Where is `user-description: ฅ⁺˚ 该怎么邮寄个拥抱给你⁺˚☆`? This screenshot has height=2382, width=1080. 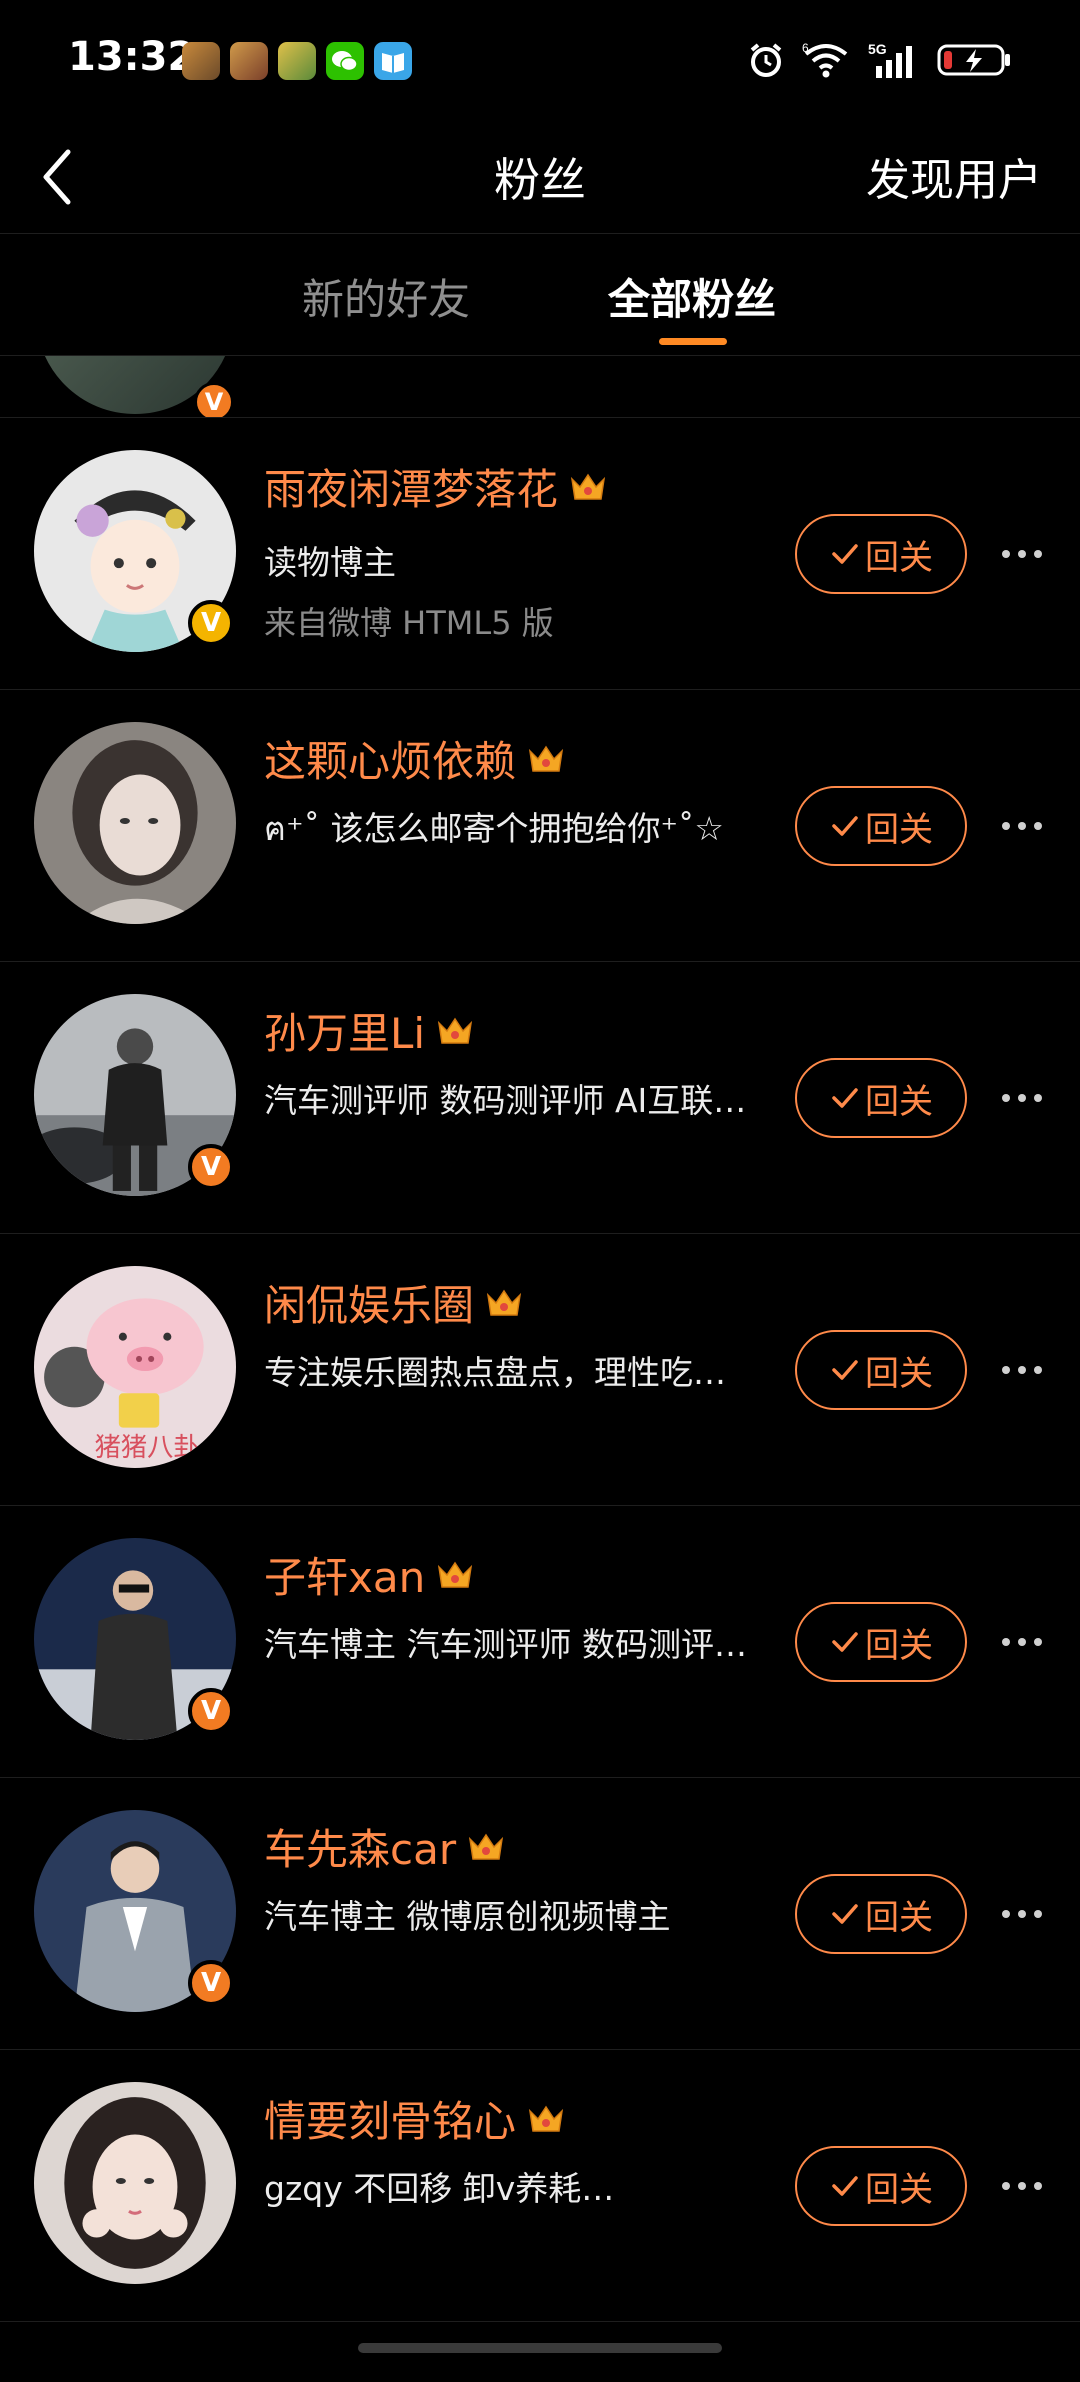
user-description: ฅ⁺˚ 该怎么邮寄个拥抱给你⁺˚☆ is located at coordinates (494, 828).